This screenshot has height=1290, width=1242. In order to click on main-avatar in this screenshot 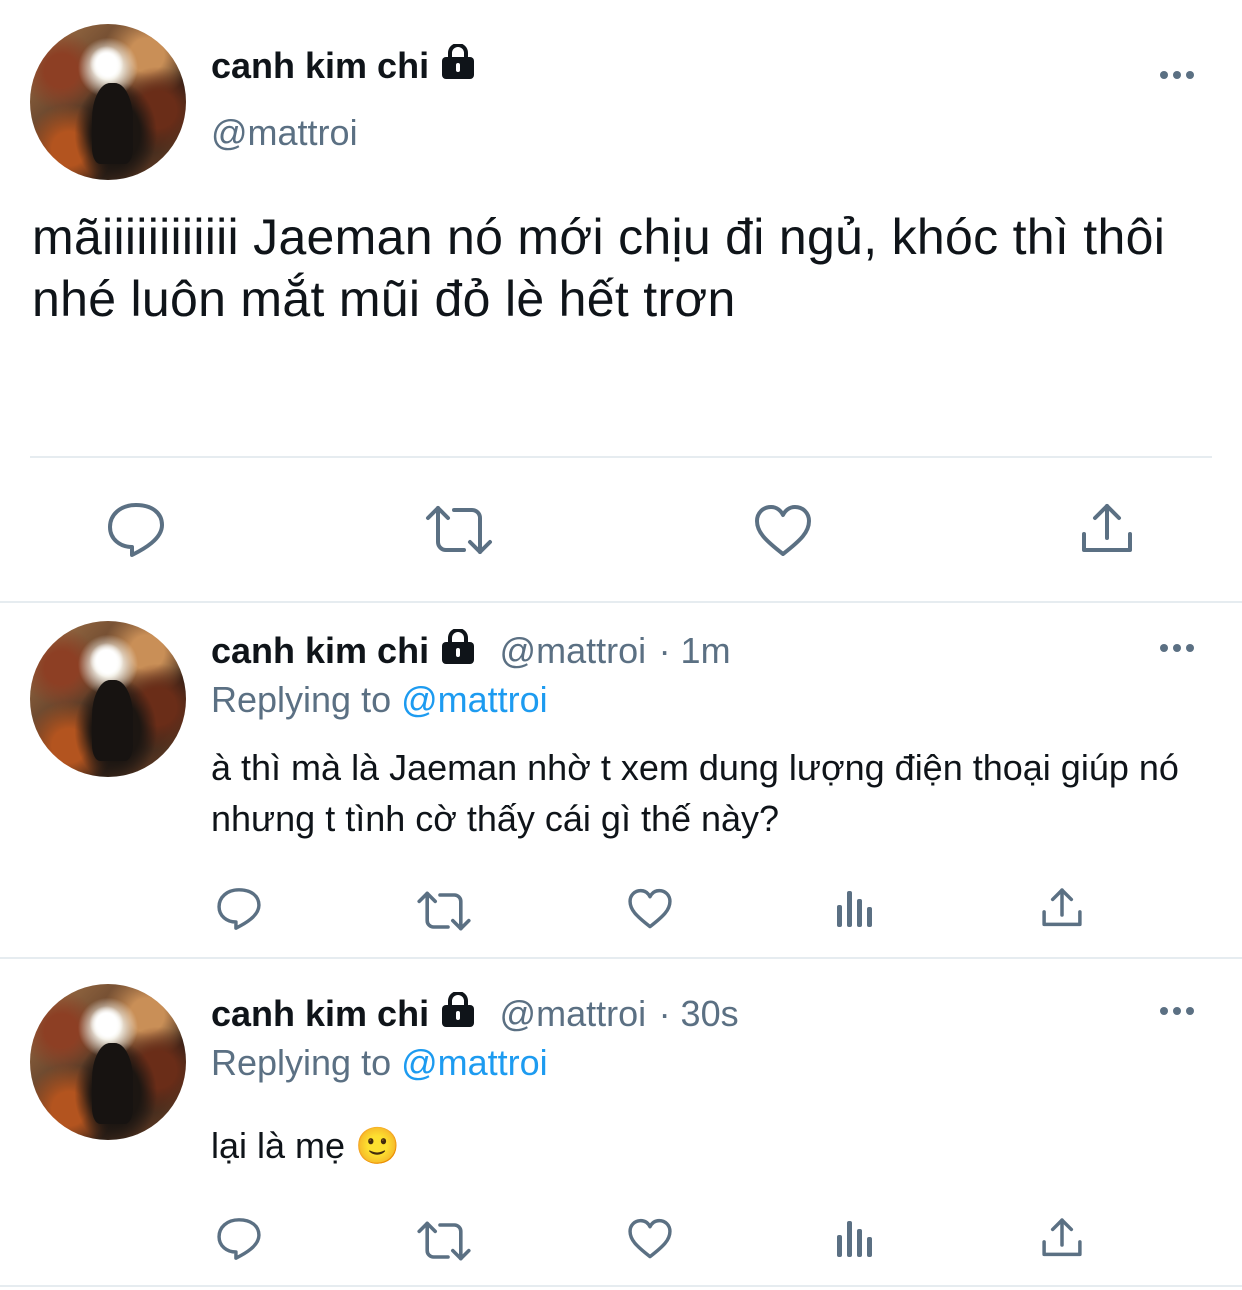, I will do `click(108, 102)`.